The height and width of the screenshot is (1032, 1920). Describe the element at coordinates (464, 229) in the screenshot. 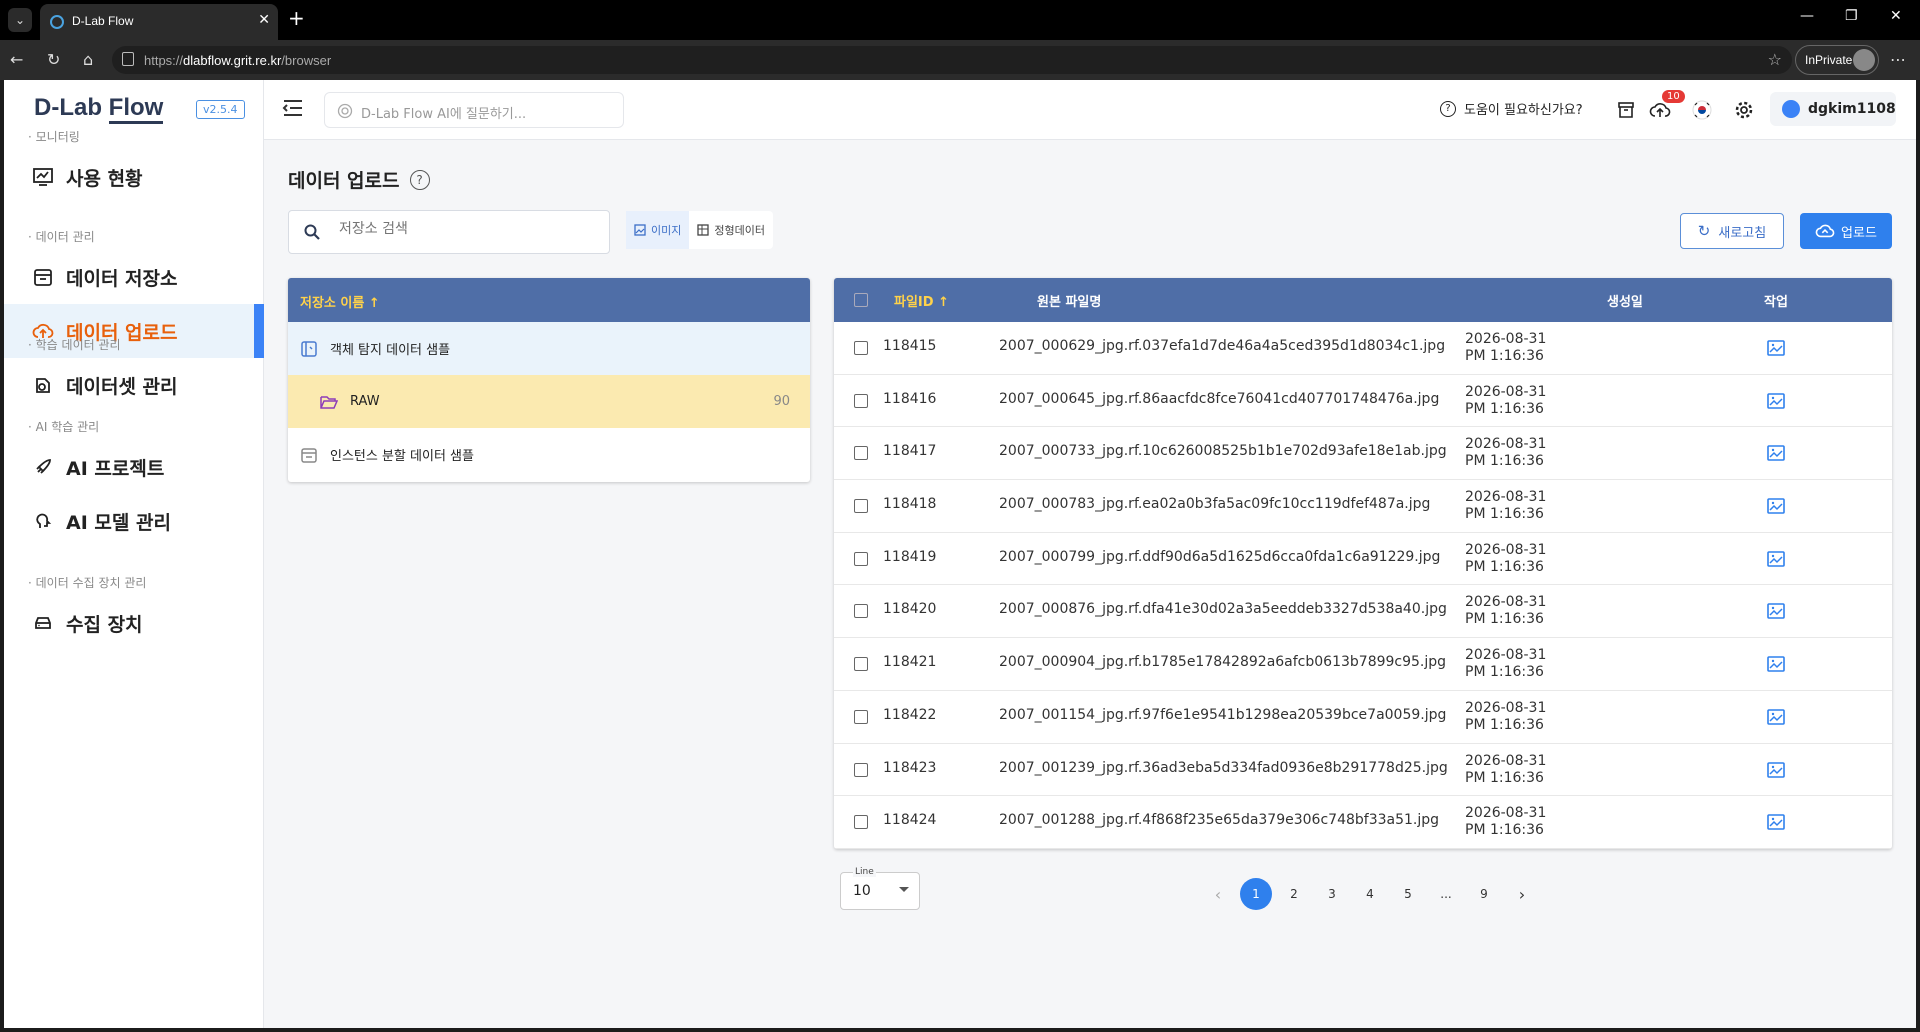

I see `repo-search-input` at that location.